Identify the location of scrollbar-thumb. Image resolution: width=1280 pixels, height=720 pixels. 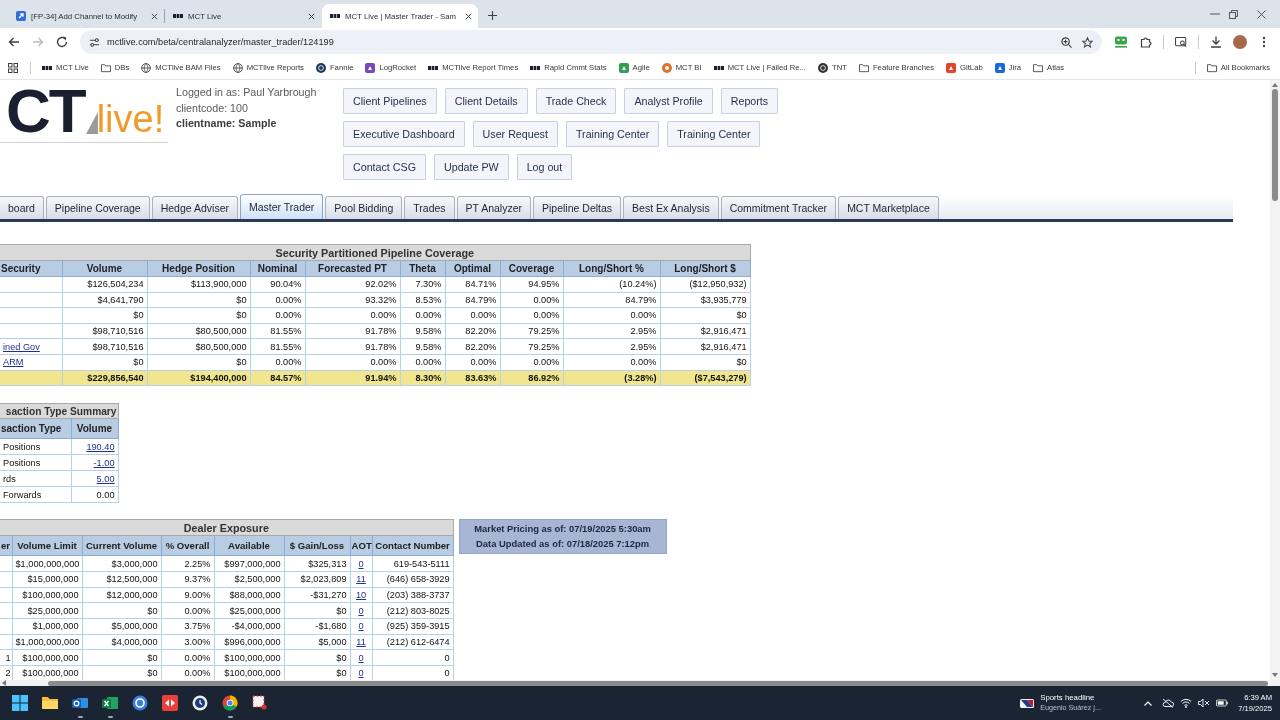
(1275, 145).